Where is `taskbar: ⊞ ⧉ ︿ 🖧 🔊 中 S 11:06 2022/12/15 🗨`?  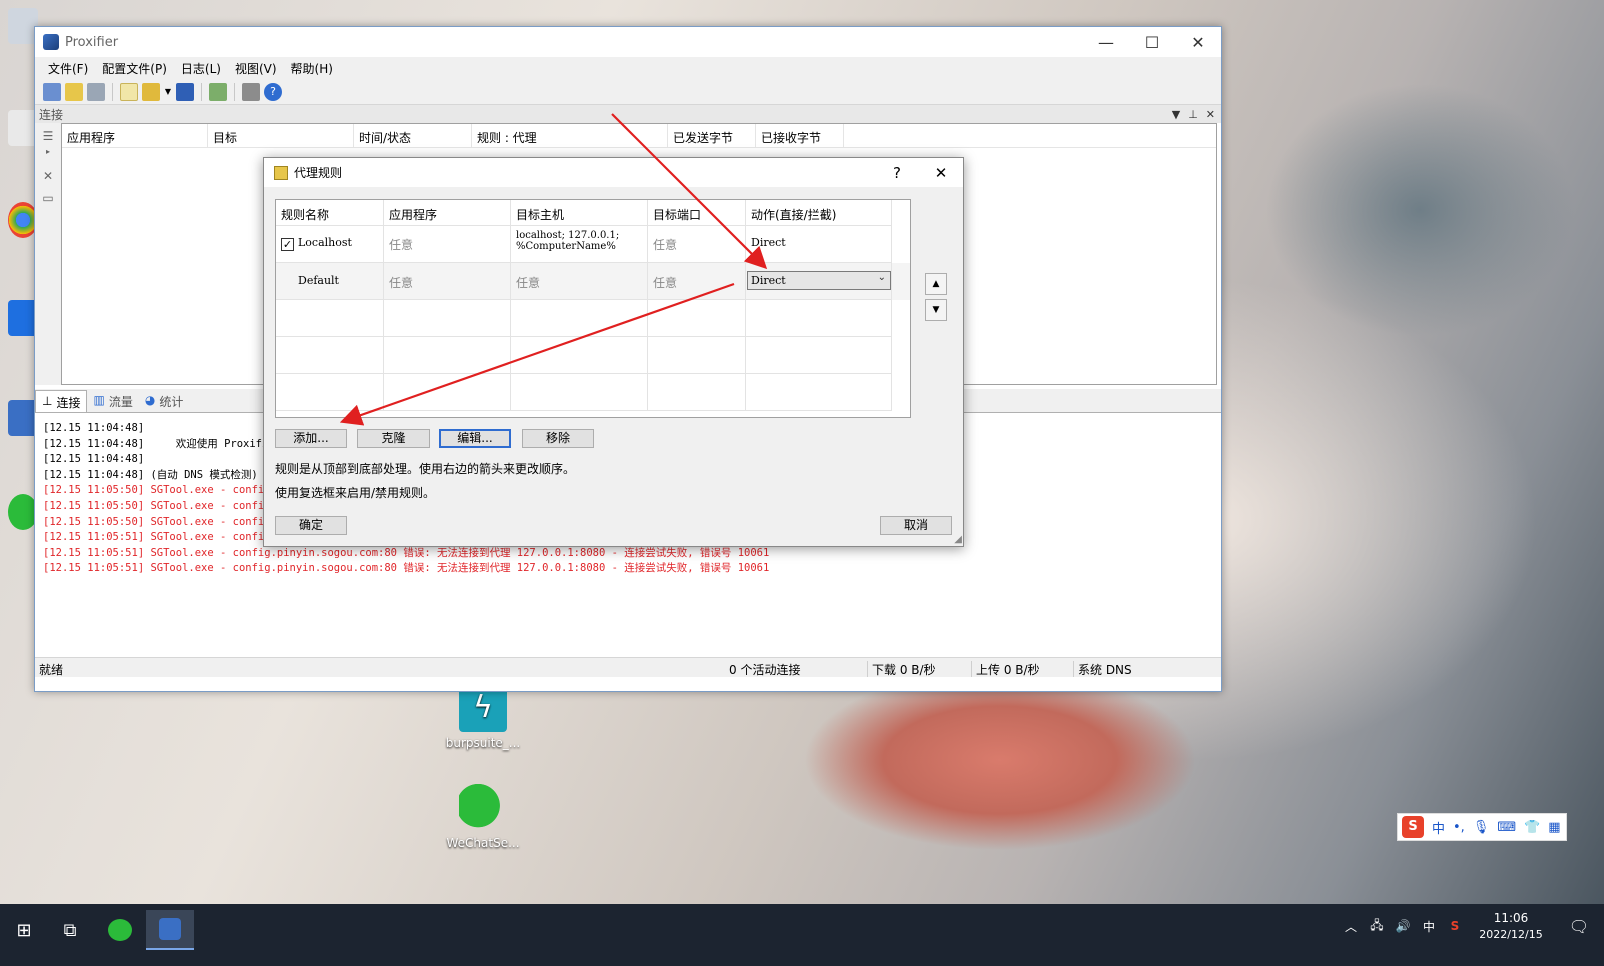
taskbar: ⊞ ⧉ ︿ 🖧 🔊 中 S 11:06 2022/12/15 🗨 is located at coordinates (802, 935).